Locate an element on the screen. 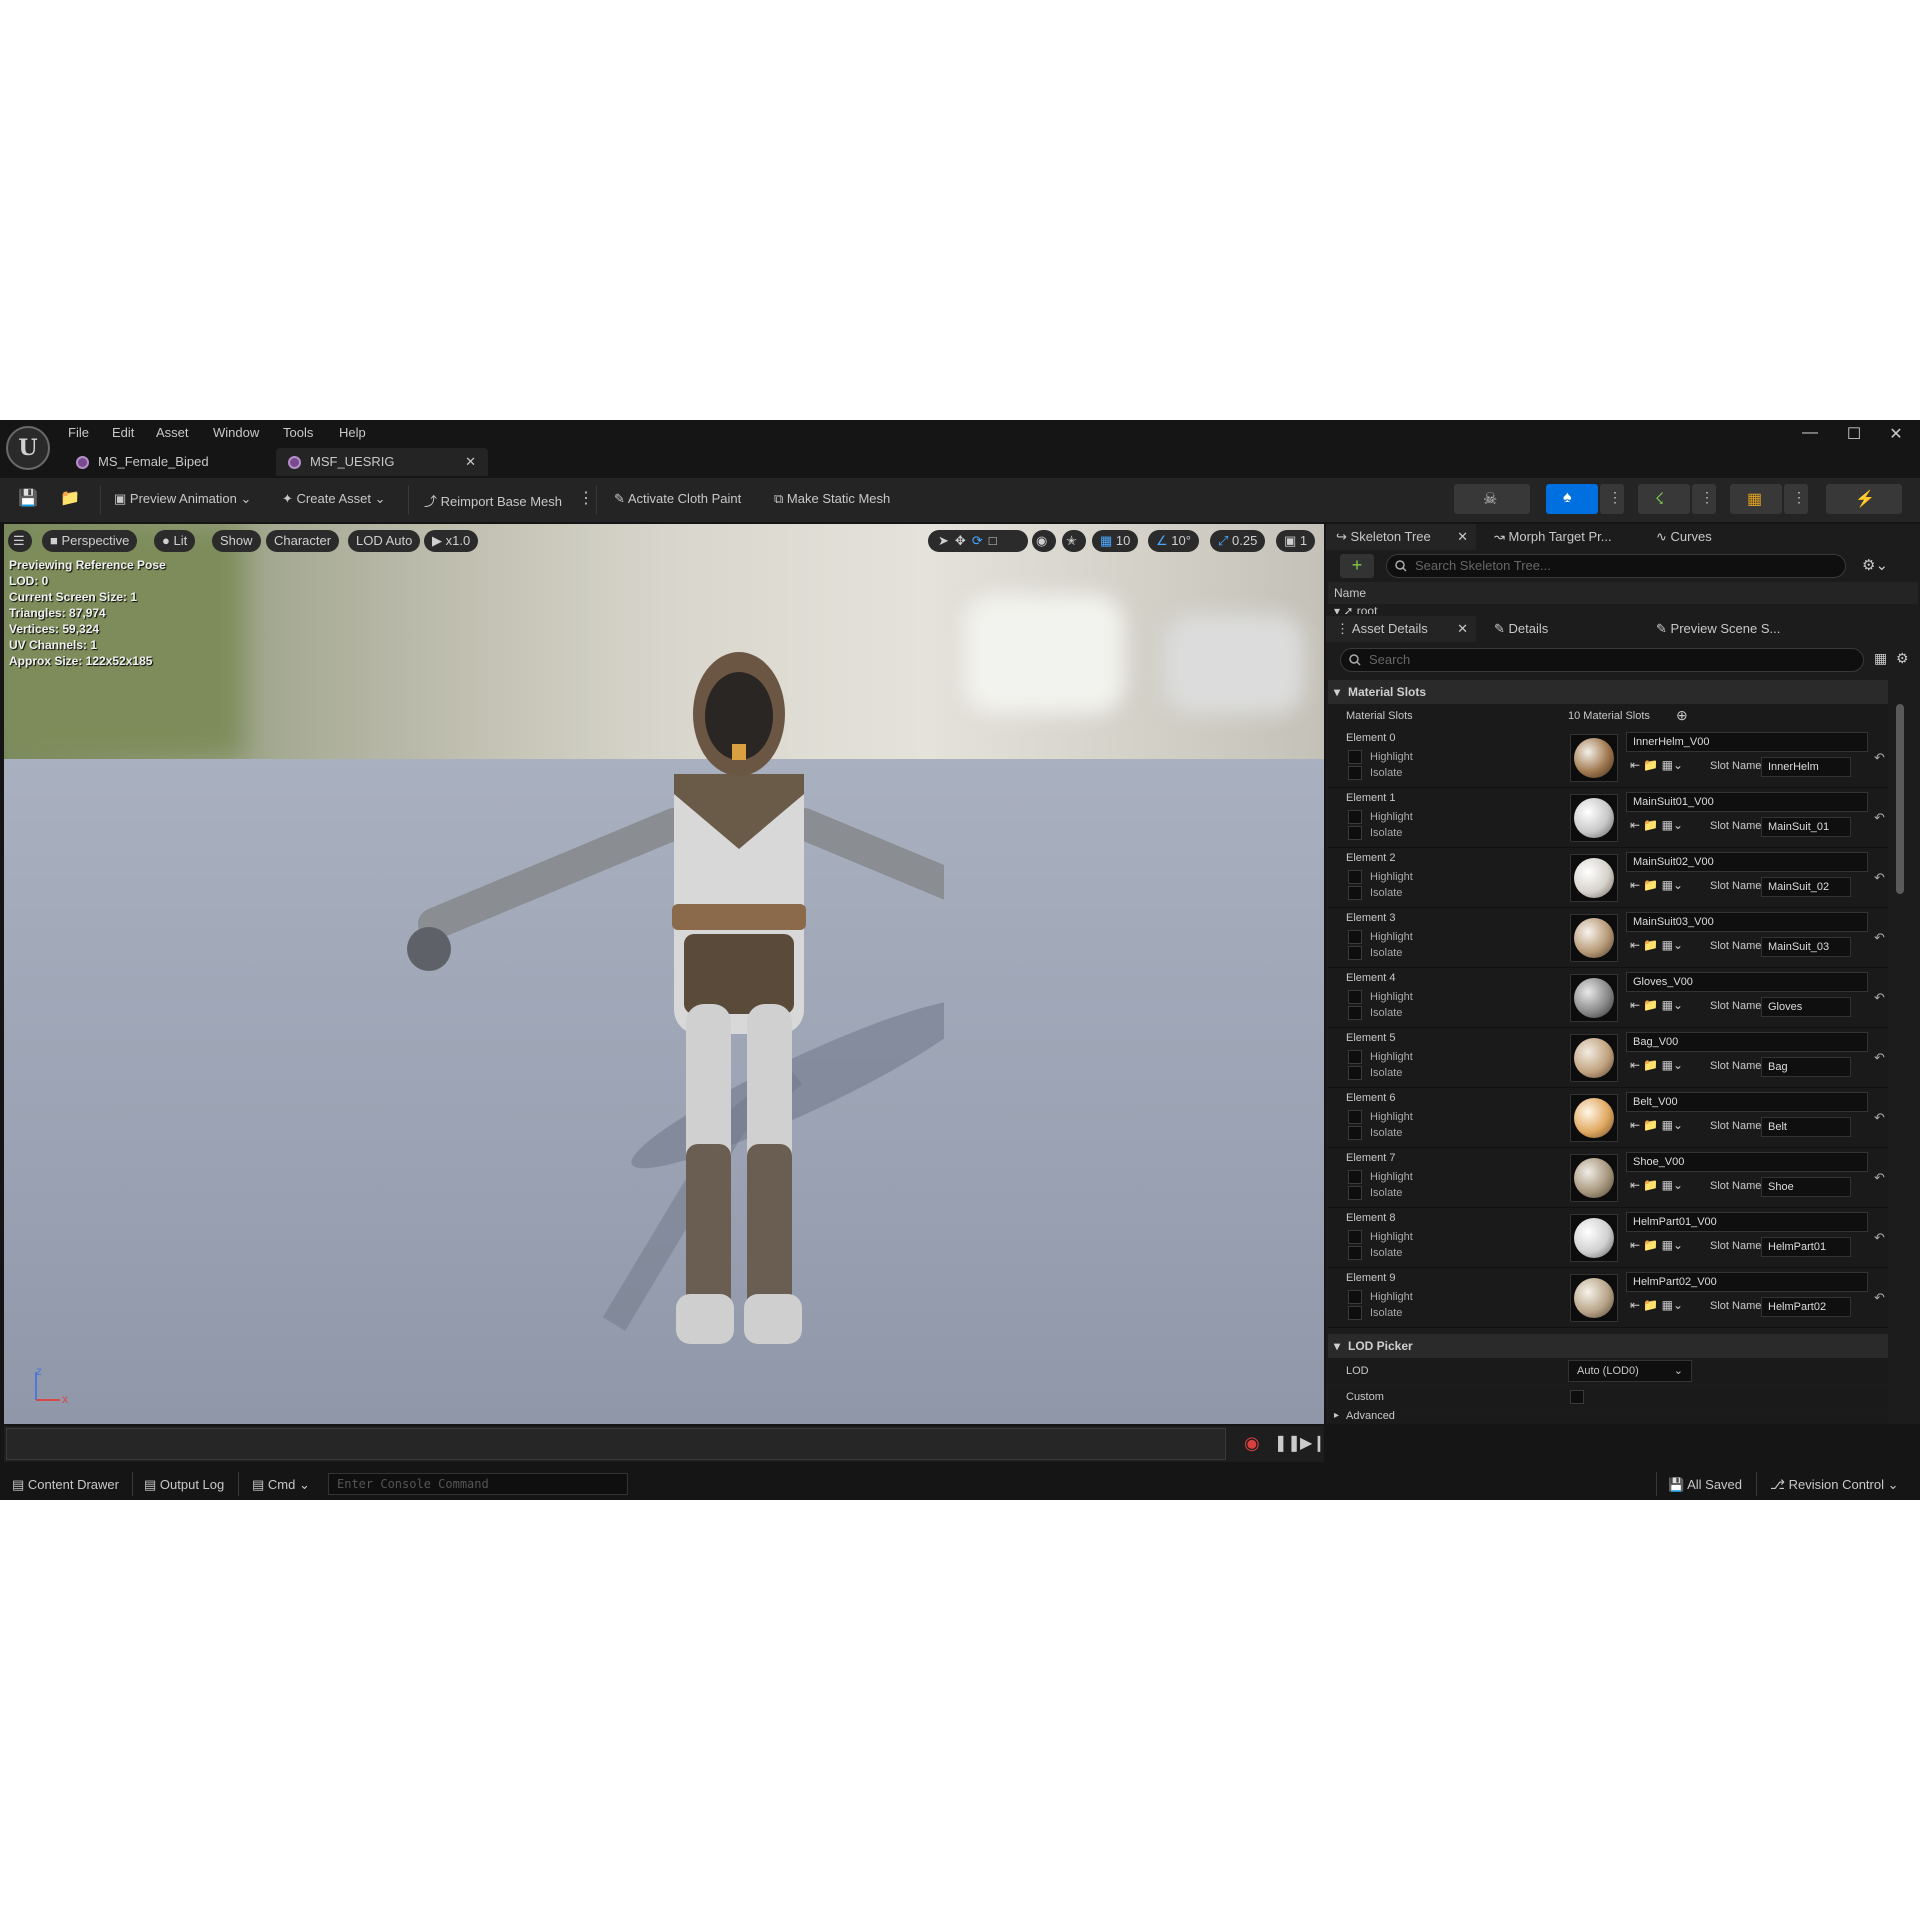 This screenshot has height=1920, width=1920. slot-name-field: Shoe is located at coordinates (1806, 1187).